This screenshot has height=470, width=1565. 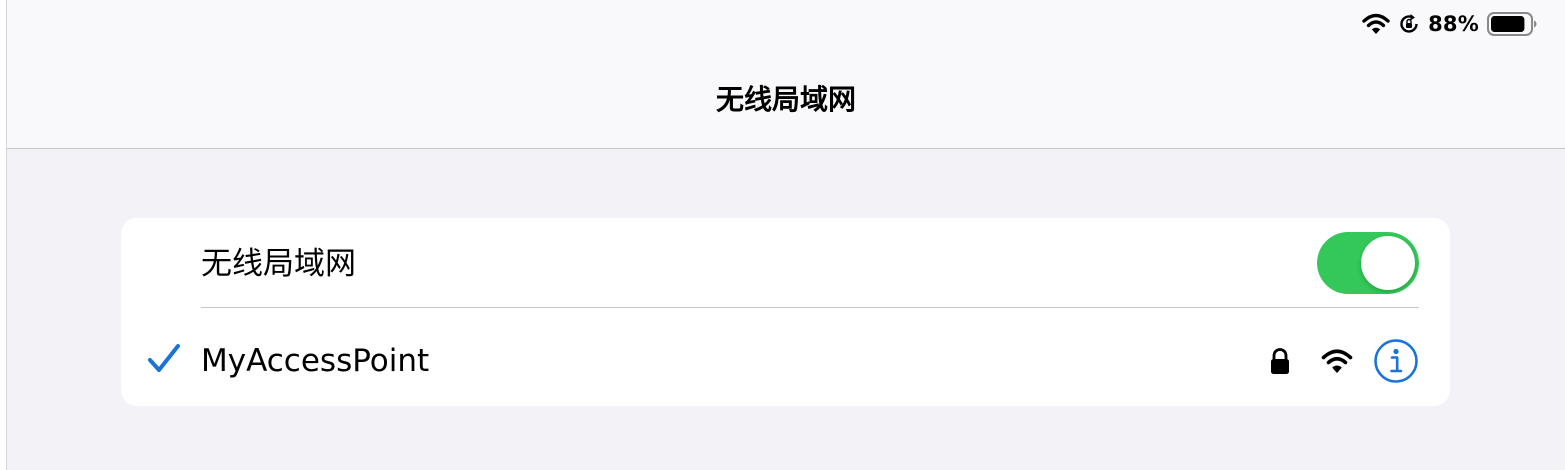 What do you see at coordinates (1376, 23) in the screenshot?
I see `wifi-icon` at bounding box center [1376, 23].